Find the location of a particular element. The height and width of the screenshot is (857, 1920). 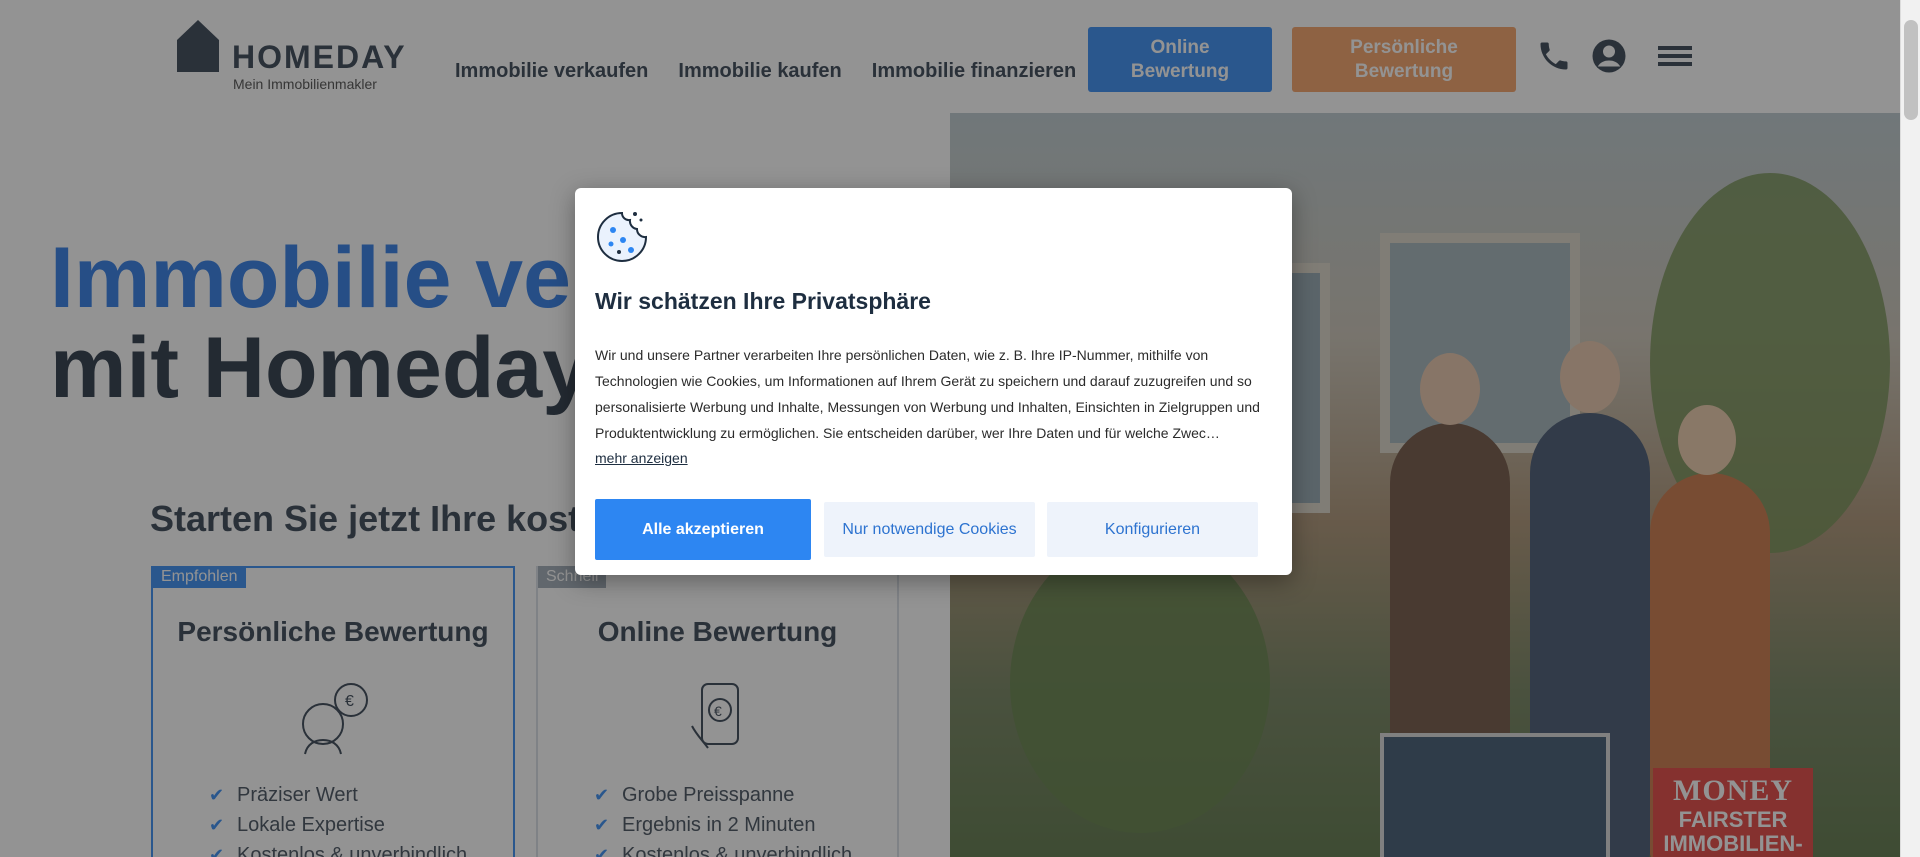

configure-button: Konfigurieren is located at coordinates (1152, 529).